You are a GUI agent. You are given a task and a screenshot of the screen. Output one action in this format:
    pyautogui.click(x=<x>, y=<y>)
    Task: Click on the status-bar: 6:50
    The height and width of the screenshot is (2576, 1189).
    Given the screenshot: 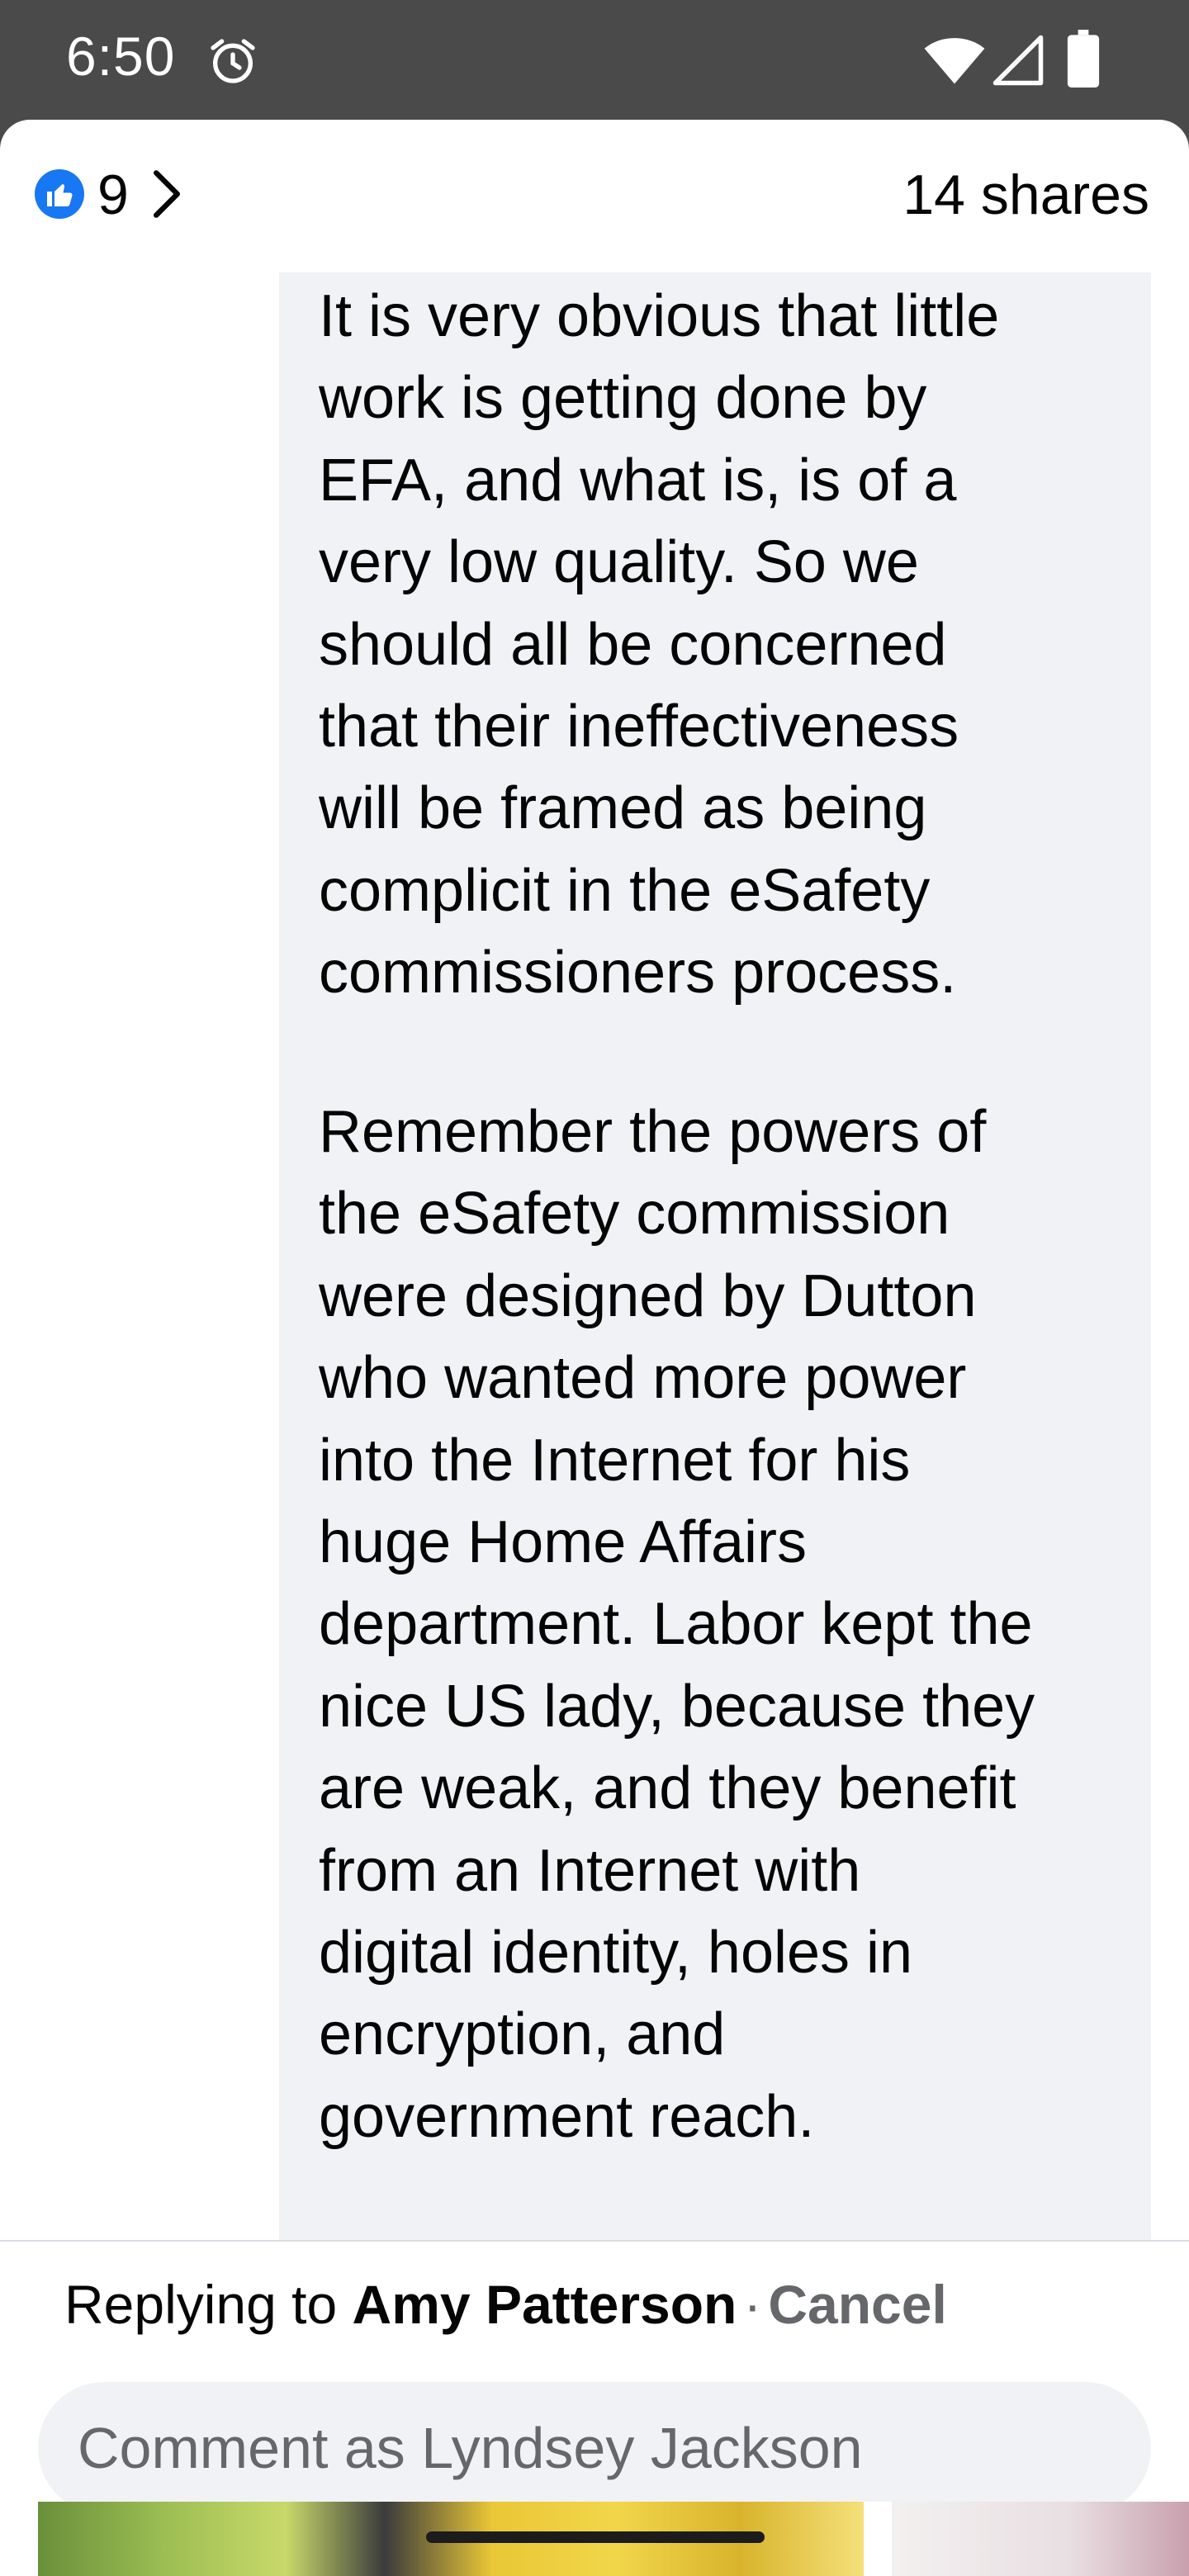 What is the action you would take?
    pyautogui.click(x=594, y=60)
    